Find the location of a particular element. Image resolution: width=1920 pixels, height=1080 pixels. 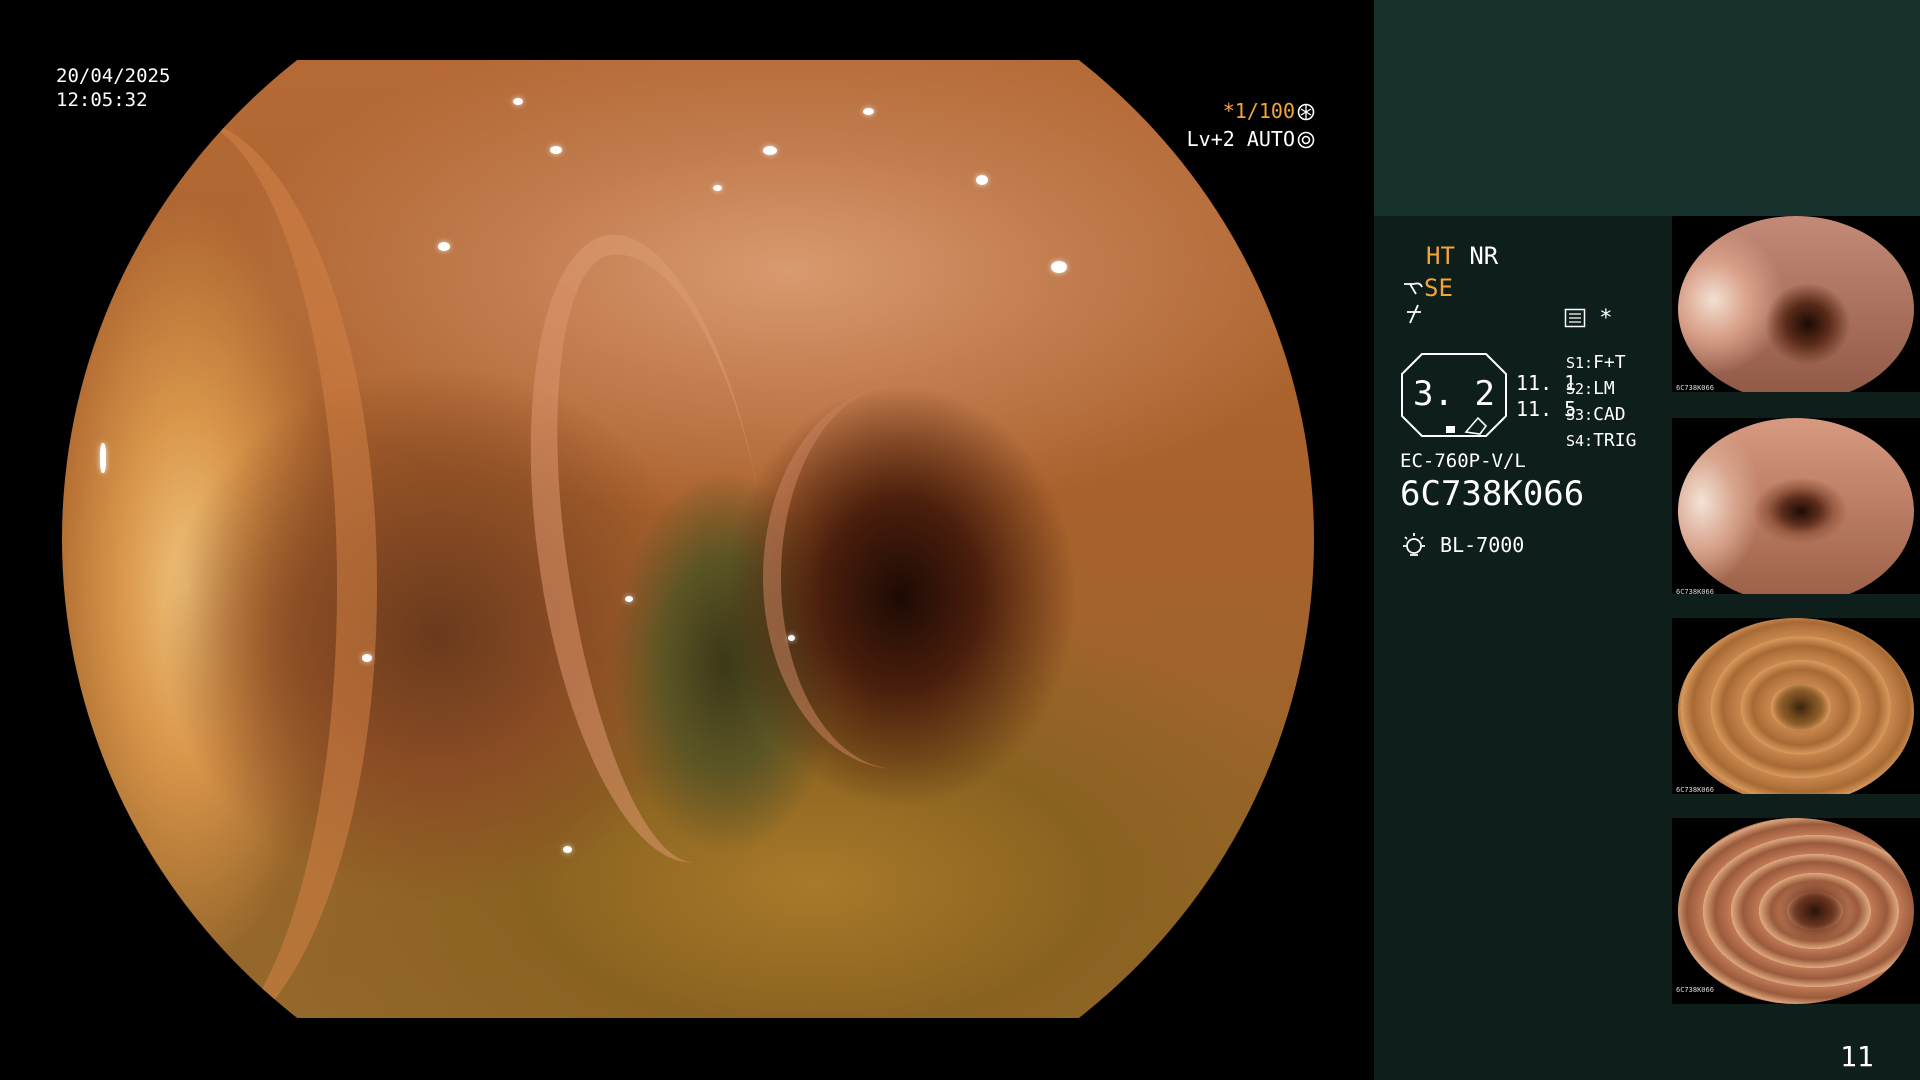

panel-header-area is located at coordinates (1647, 108).